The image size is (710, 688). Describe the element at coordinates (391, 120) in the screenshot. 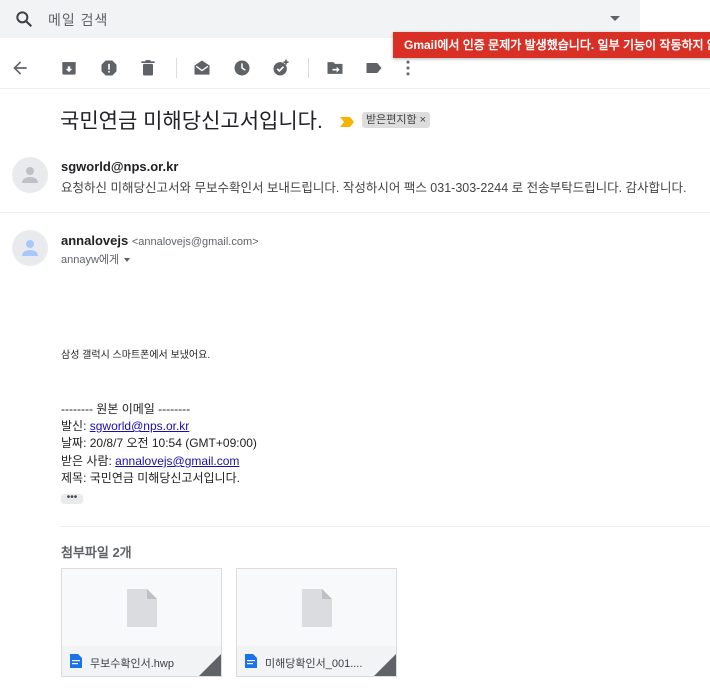

I see `label-text: 받은편지함` at that location.